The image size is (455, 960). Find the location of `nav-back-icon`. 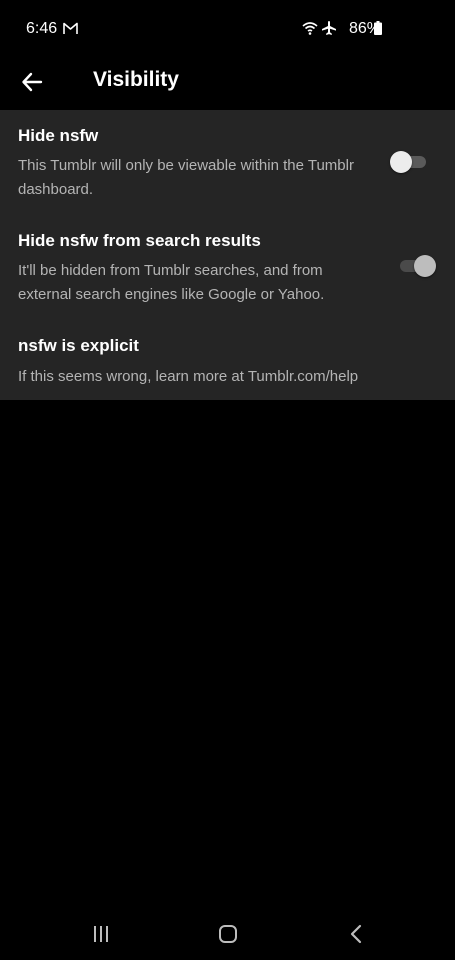

nav-back-icon is located at coordinates (356, 934).